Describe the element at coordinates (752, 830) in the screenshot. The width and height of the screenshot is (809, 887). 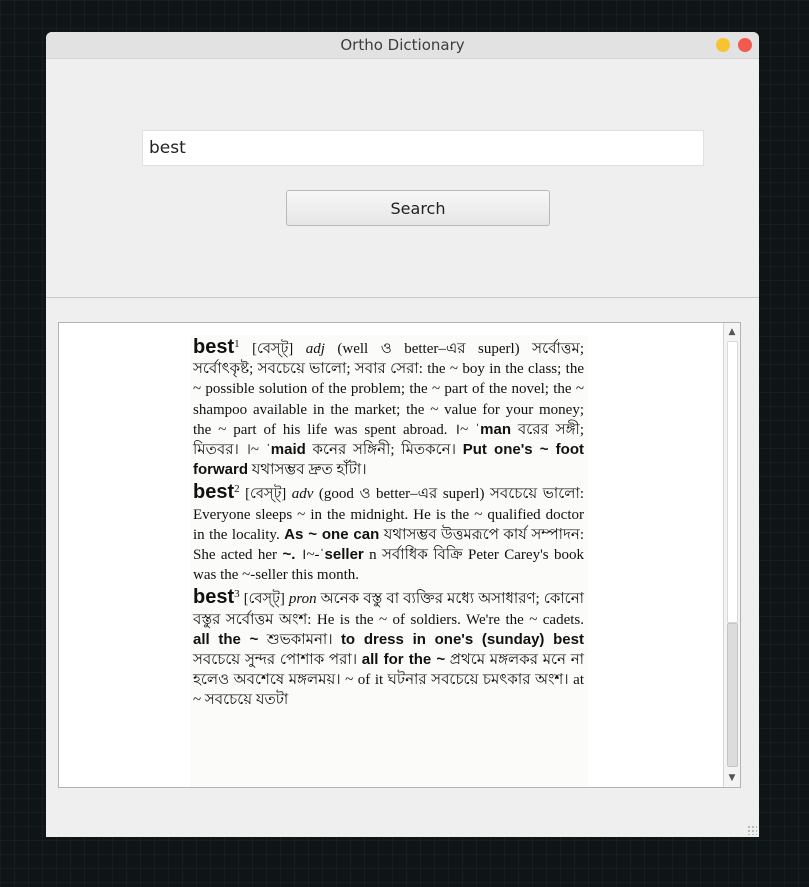
I see `resize-grip-icon` at that location.